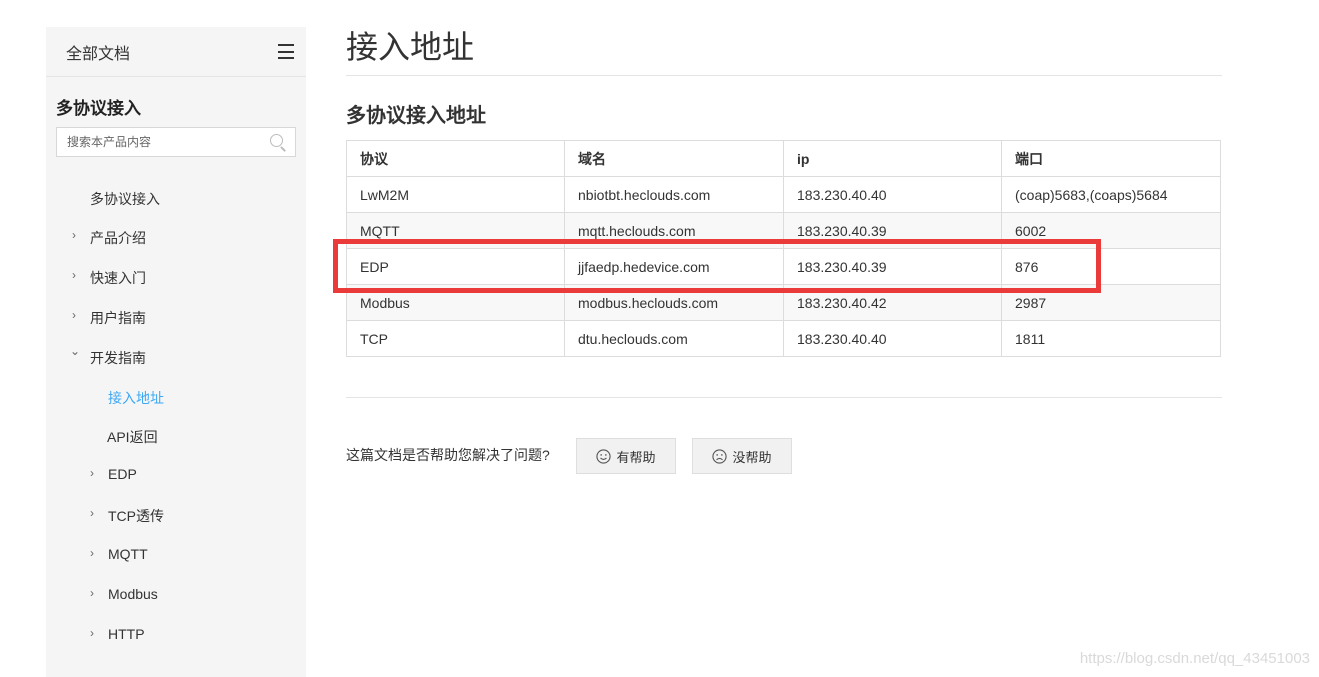 This screenshot has height=677, width=1319. What do you see at coordinates (752, 457) in the screenshot?
I see `not-helpful-label: 没帮助` at bounding box center [752, 457].